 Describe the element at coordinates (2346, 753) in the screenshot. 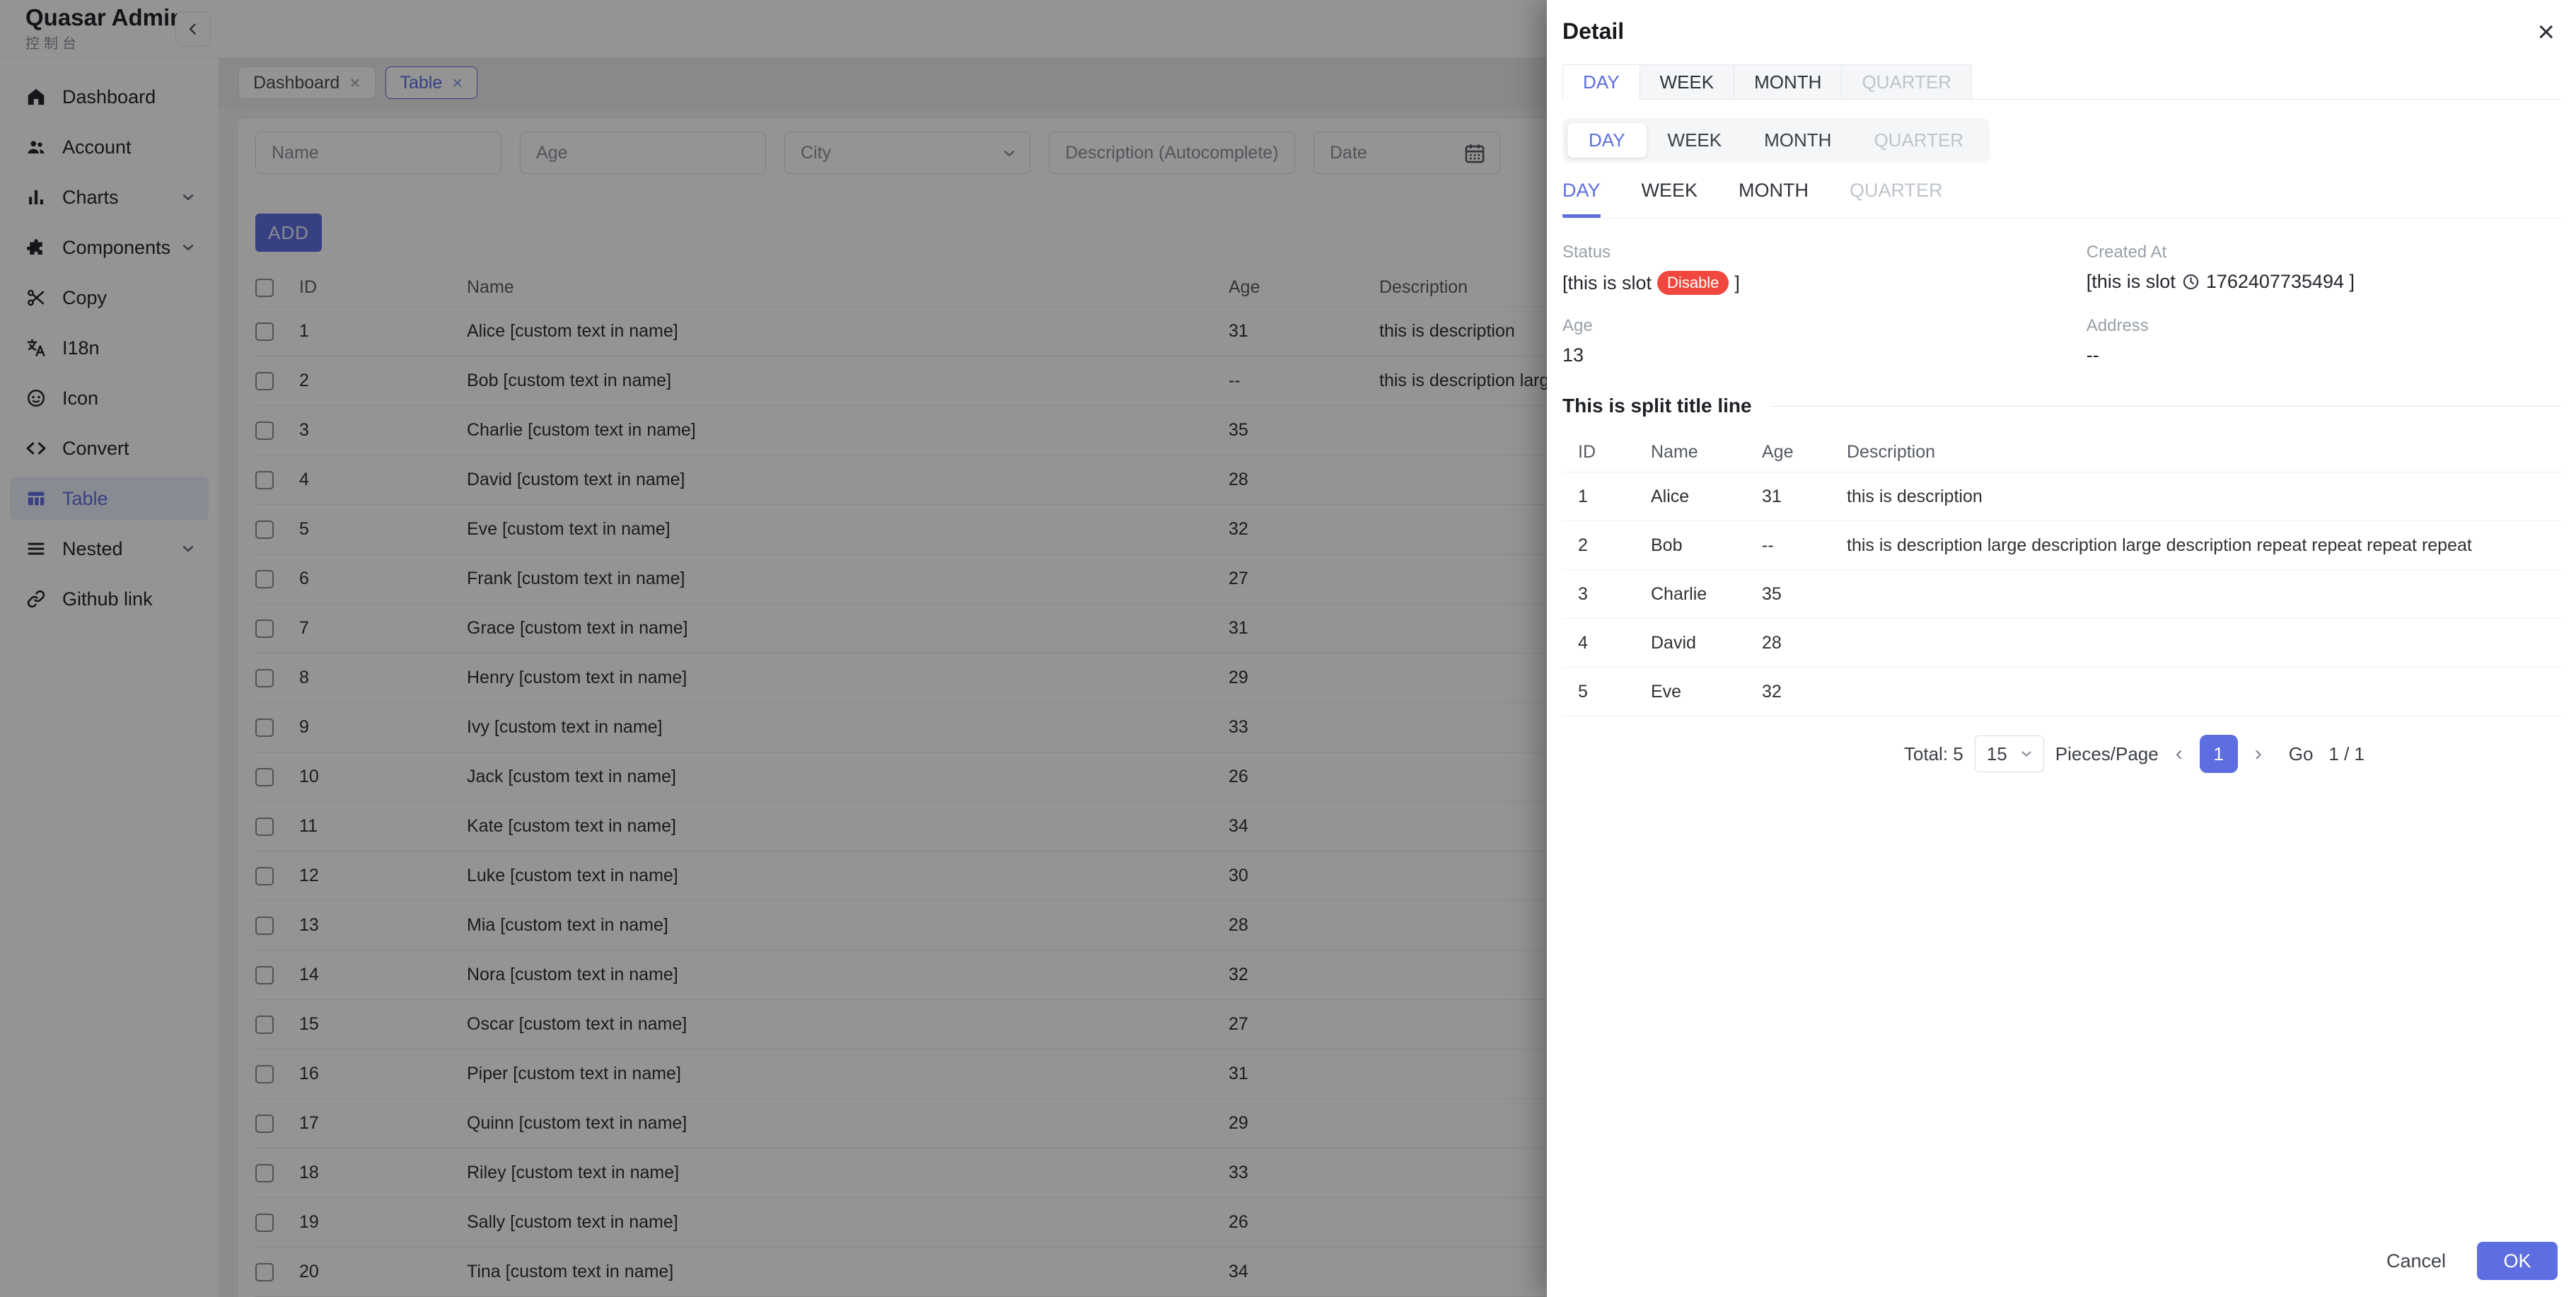

I see `page-indicator: 1 / 1` at that location.